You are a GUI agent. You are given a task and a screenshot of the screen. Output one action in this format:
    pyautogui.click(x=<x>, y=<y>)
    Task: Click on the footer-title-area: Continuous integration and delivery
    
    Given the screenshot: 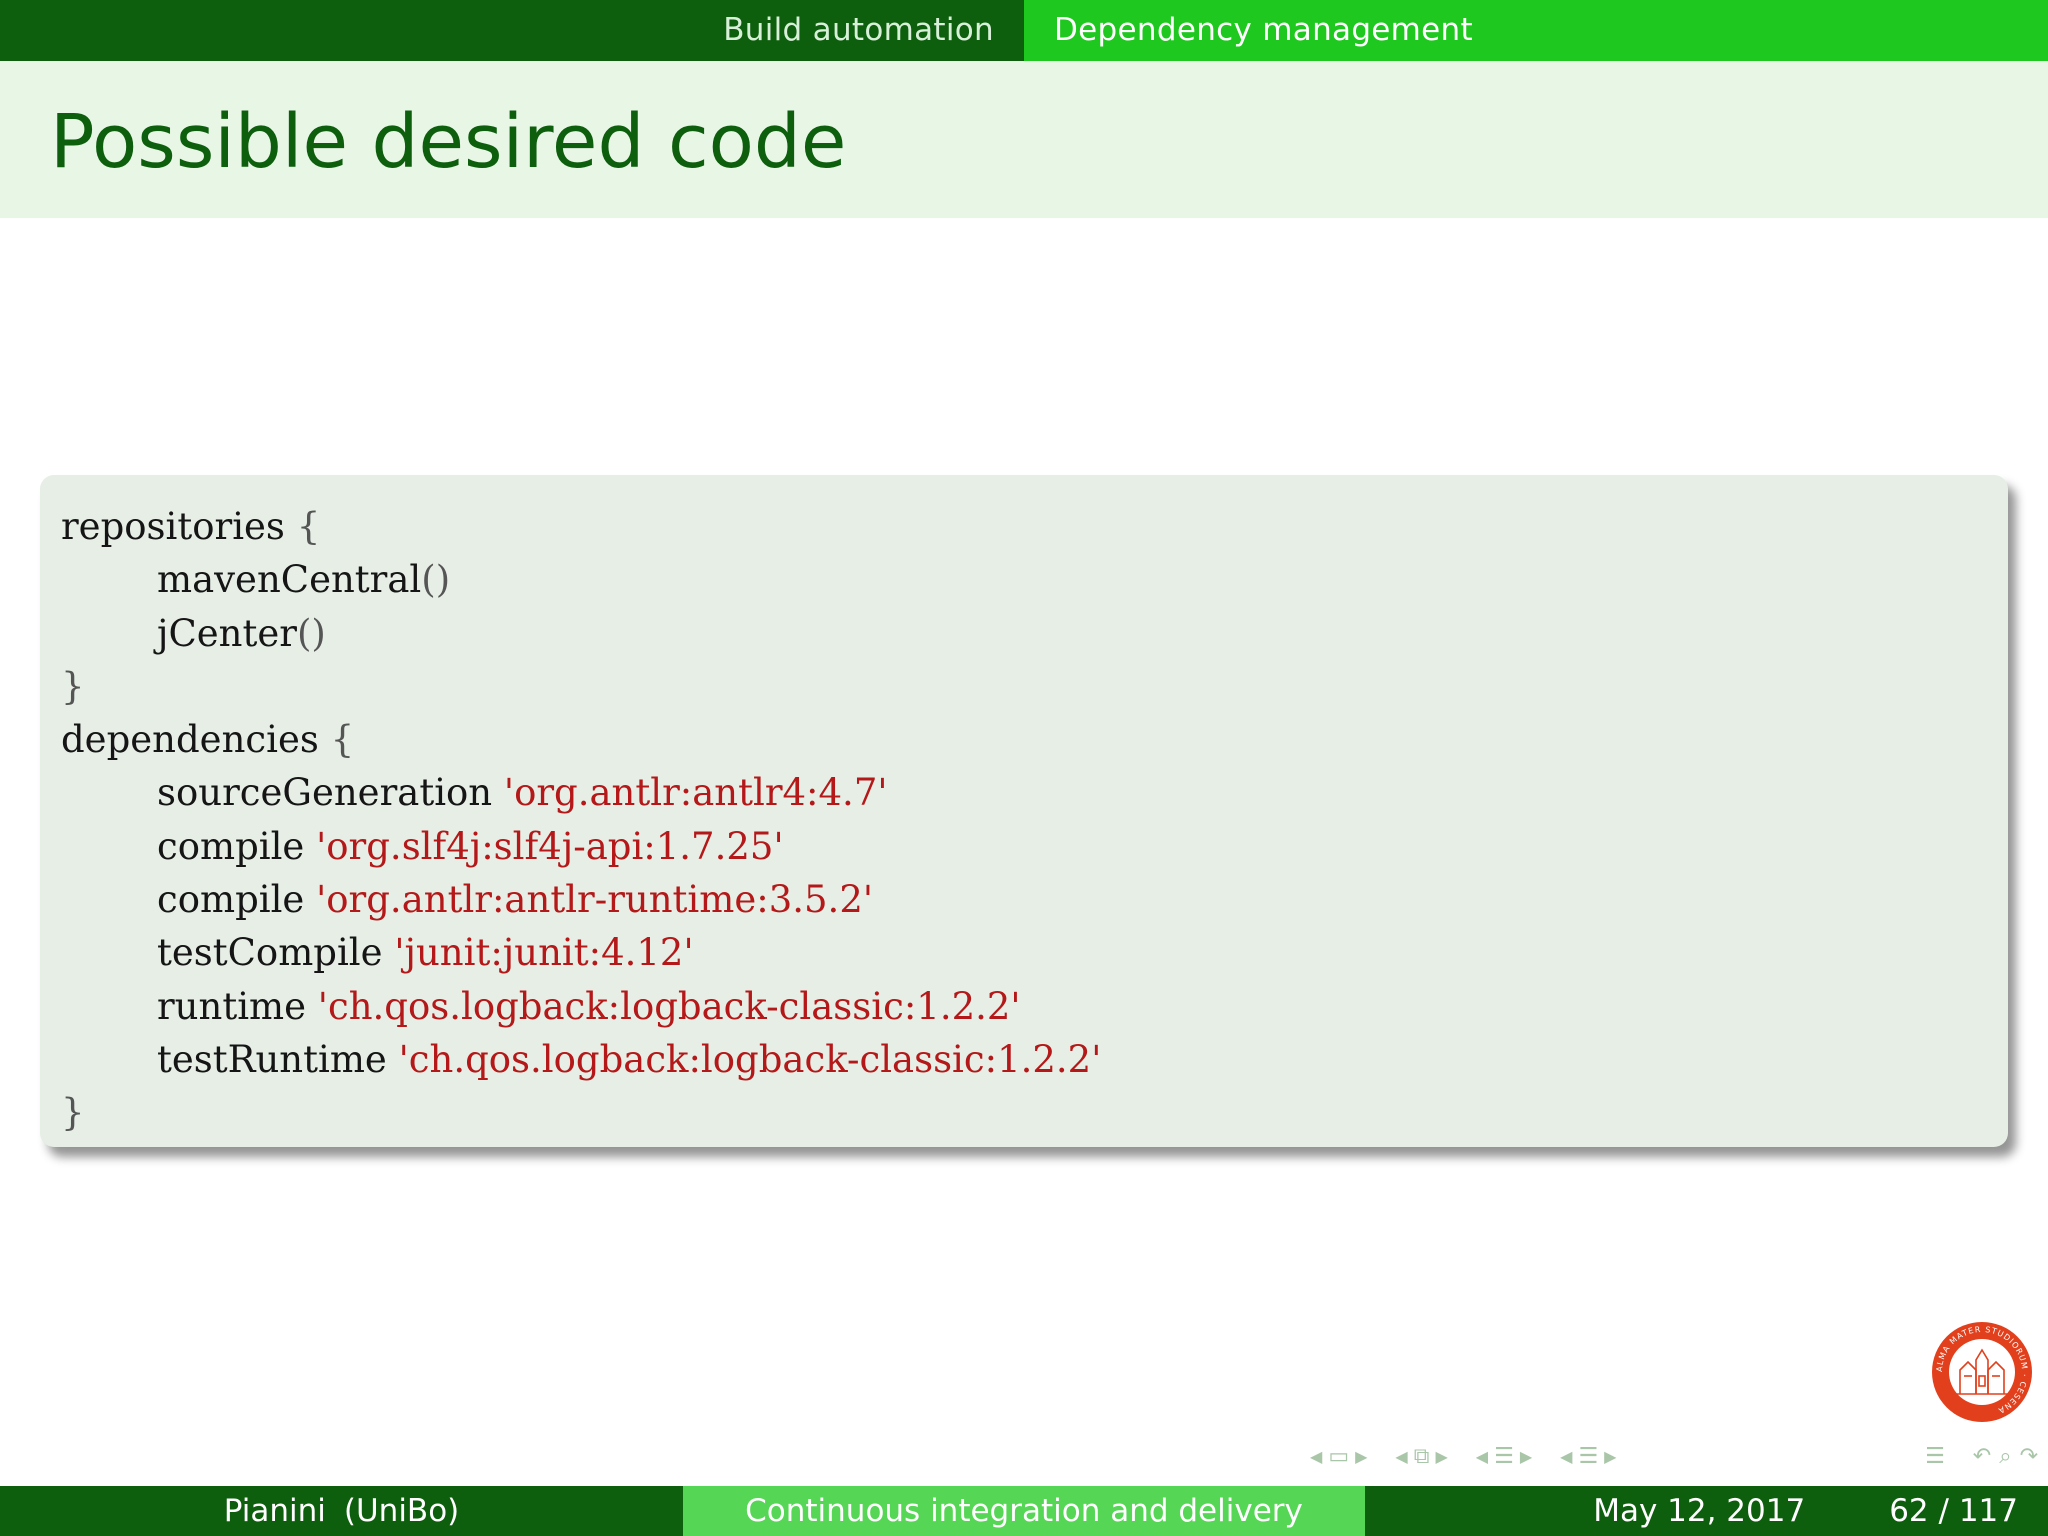 What is the action you would take?
    pyautogui.click(x=1024, y=1511)
    